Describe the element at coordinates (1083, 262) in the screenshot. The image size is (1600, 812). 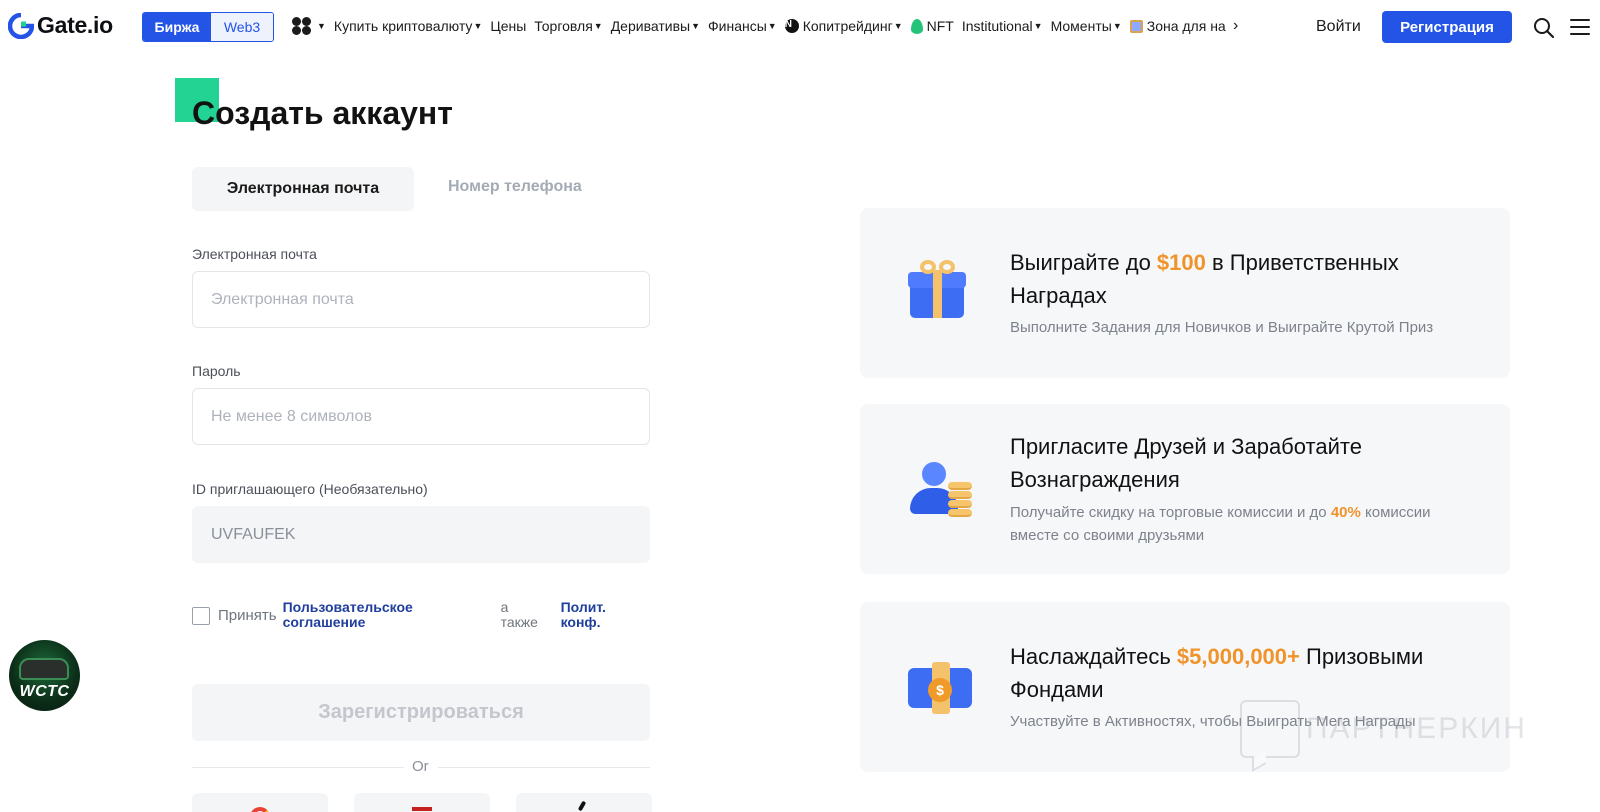
I see `card-title-text: Выиграйте до` at that location.